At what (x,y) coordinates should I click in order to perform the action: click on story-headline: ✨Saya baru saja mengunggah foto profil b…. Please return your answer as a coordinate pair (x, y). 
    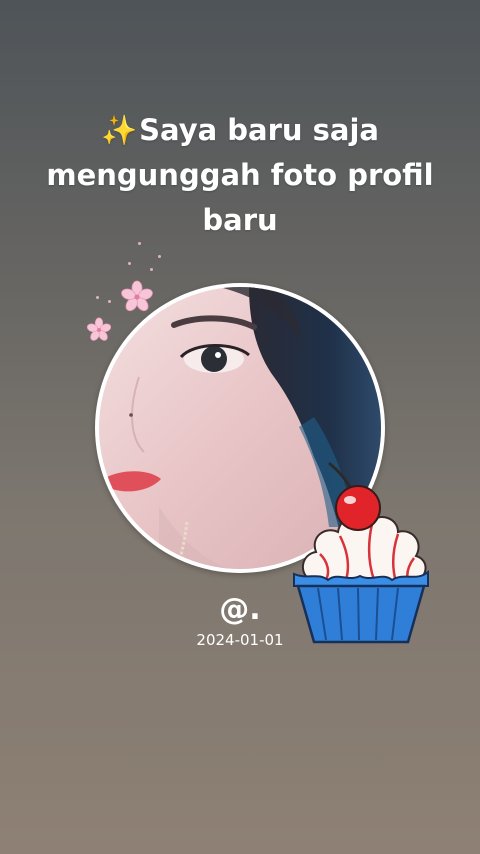
    Looking at the image, I should click on (240, 175).